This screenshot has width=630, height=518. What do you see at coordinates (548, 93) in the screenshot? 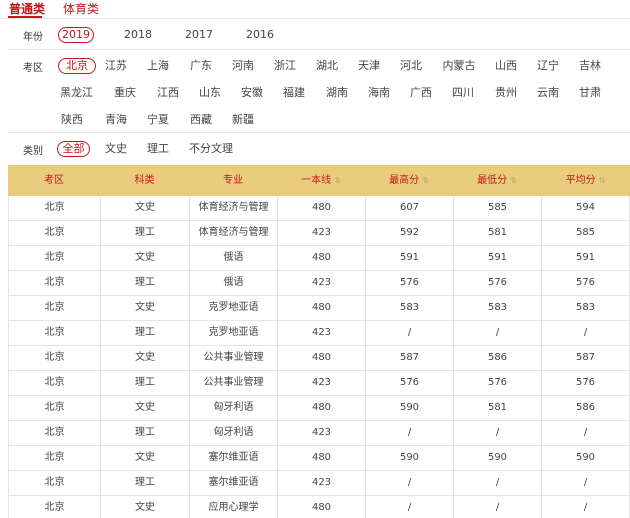
I see `region-option: 云南` at bounding box center [548, 93].